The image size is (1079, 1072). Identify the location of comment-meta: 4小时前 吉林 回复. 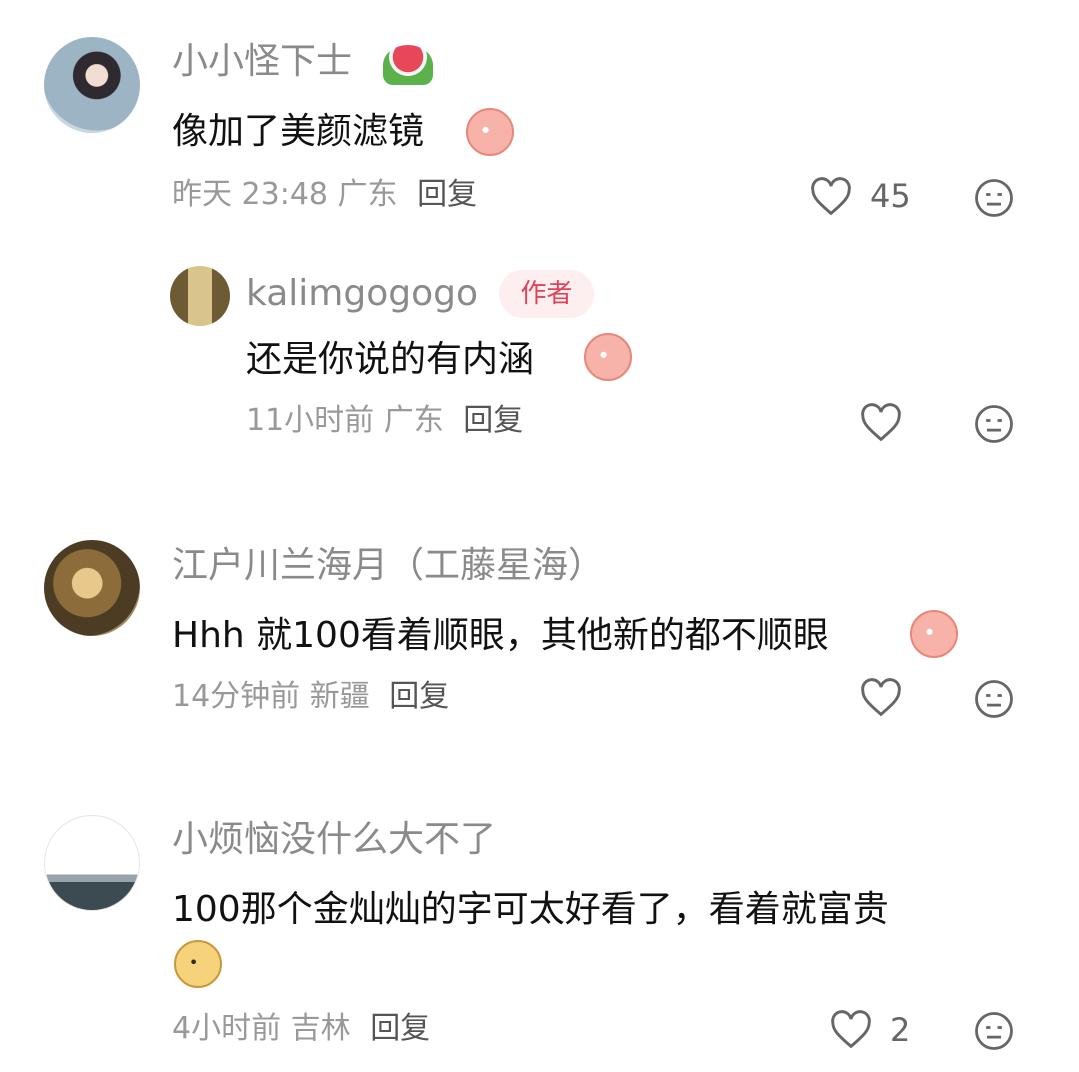
(301, 1029).